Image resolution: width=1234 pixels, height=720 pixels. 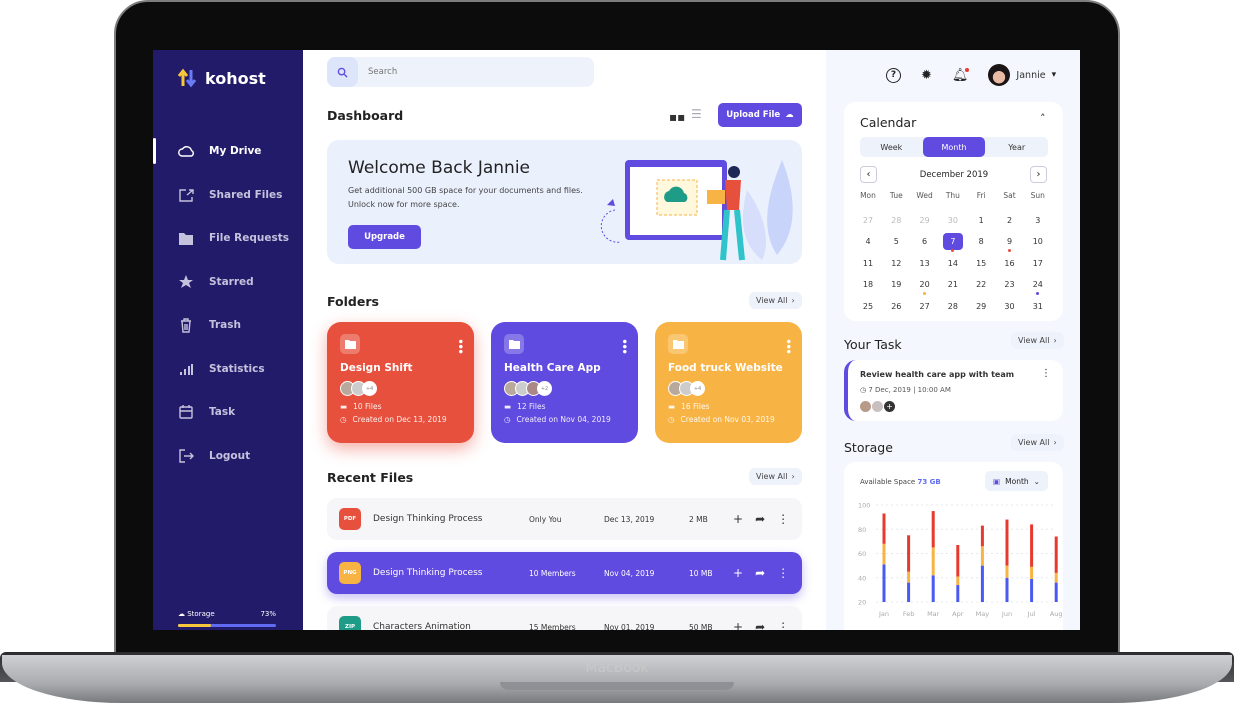 What do you see at coordinates (468, 72) in the screenshot?
I see `search-input` at bounding box center [468, 72].